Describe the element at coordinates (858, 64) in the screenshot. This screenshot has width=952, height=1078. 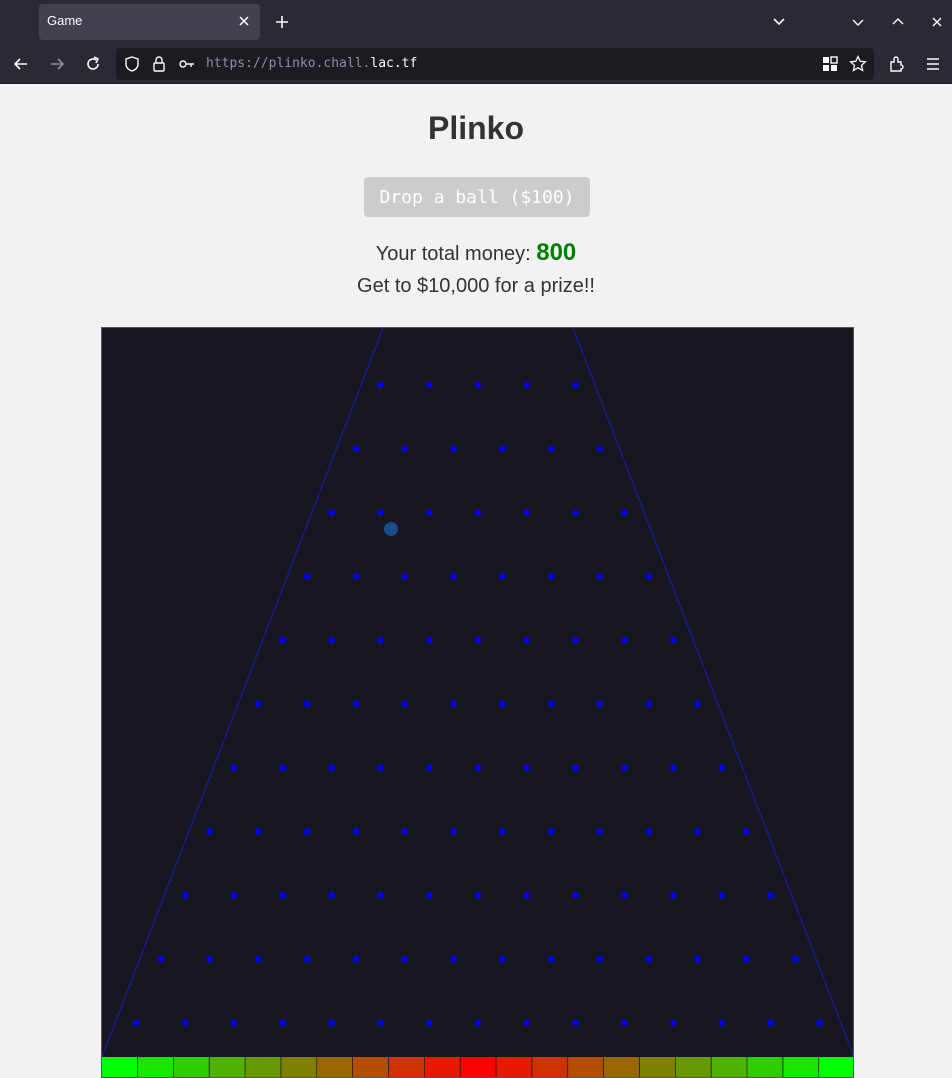
I see `bookmark-star-icon` at that location.